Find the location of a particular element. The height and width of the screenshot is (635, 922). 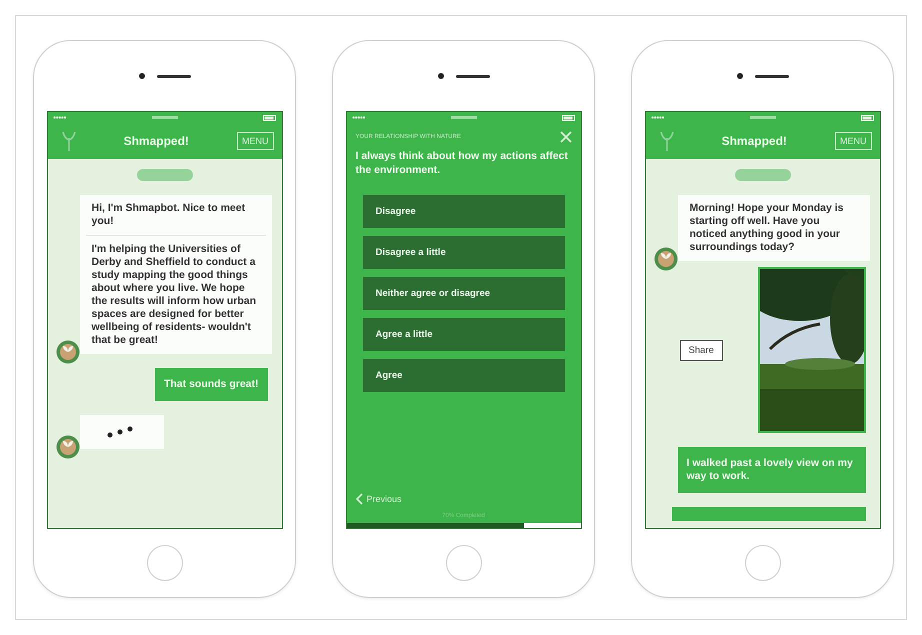

answer-option: Disagree a little is located at coordinates (463, 252).